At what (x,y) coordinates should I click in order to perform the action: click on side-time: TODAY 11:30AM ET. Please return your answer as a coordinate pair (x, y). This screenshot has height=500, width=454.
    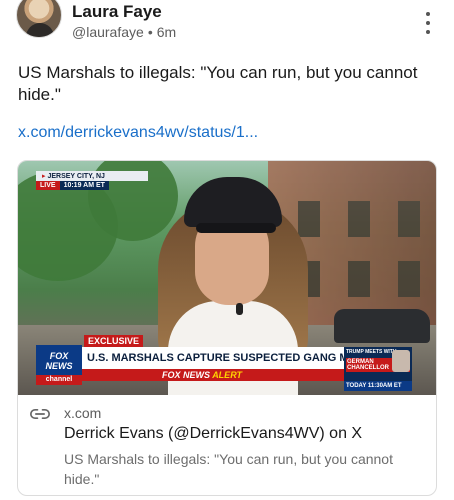
    Looking at the image, I should click on (378, 386).